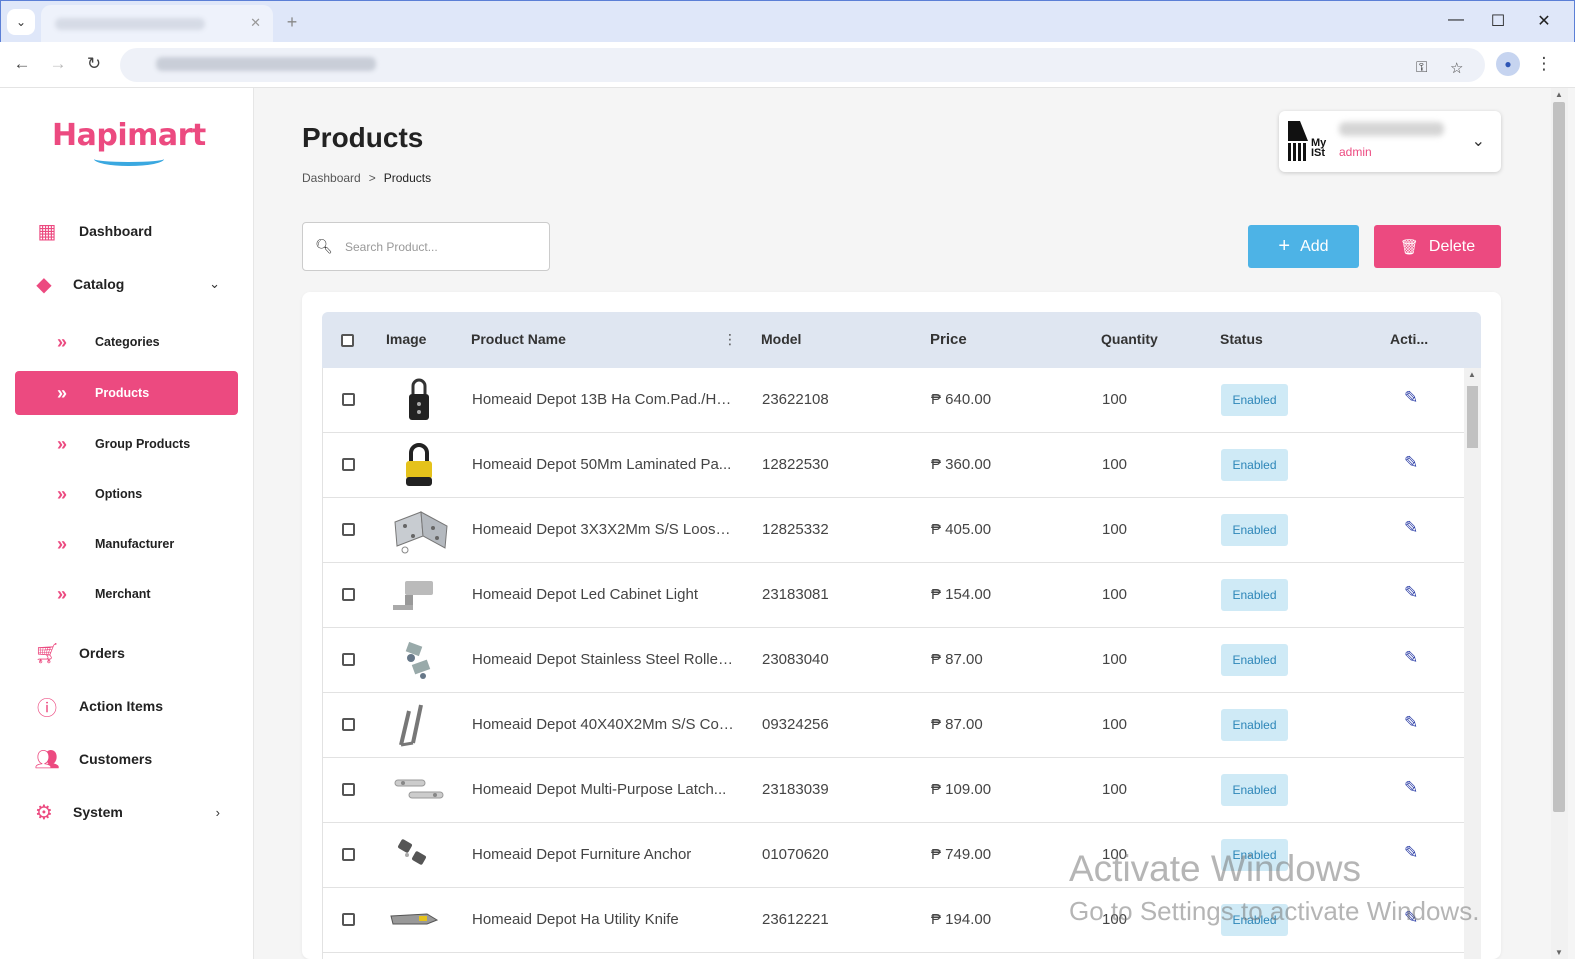 The image size is (1575, 959). What do you see at coordinates (126, 444) in the screenshot?
I see `sidebar-subitem-group-products: » Group Products` at bounding box center [126, 444].